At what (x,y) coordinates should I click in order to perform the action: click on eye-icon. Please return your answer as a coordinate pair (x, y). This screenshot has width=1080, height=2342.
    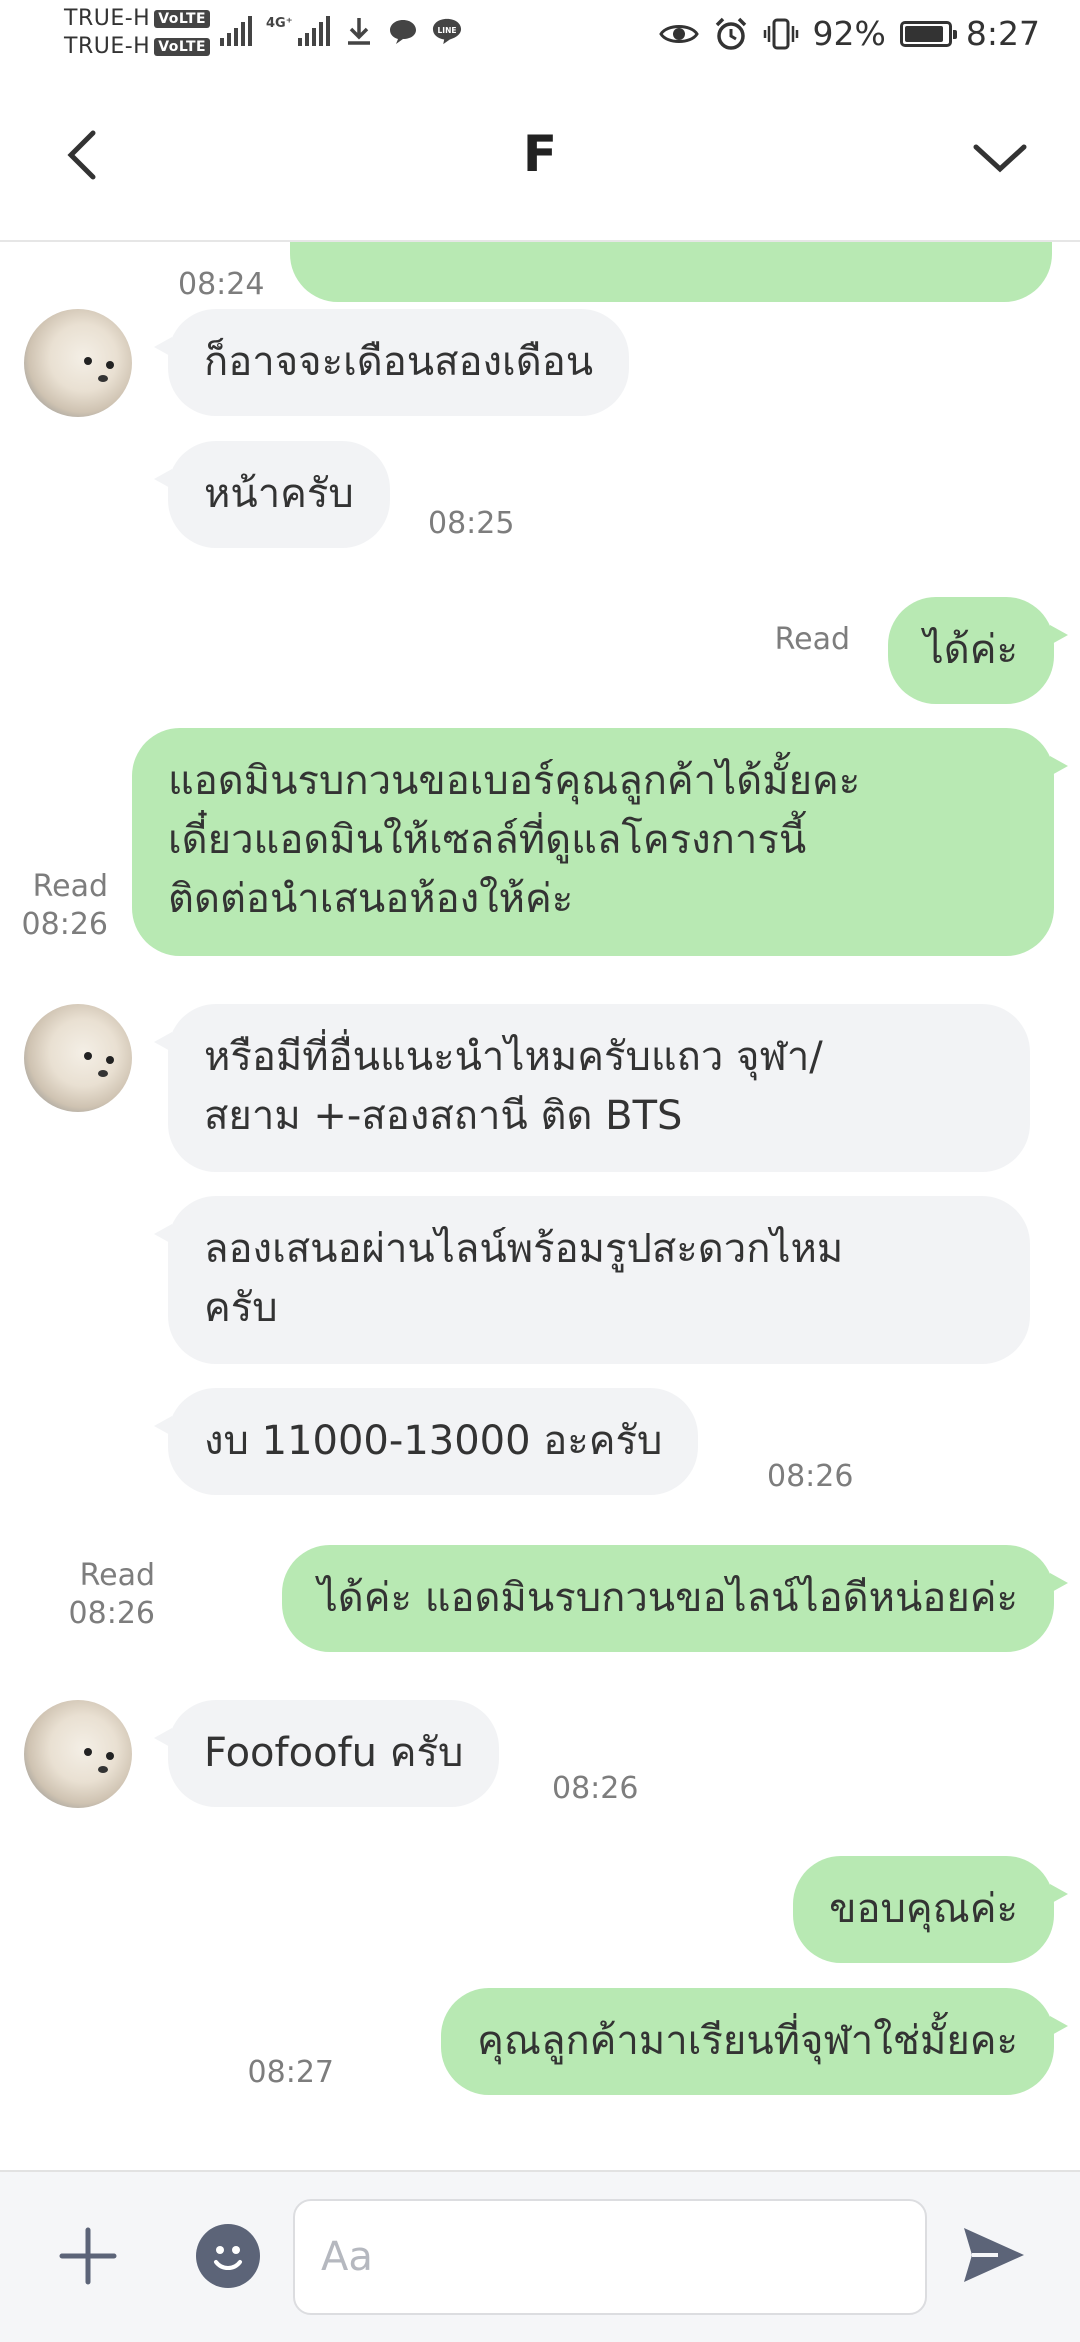
    Looking at the image, I should click on (678, 33).